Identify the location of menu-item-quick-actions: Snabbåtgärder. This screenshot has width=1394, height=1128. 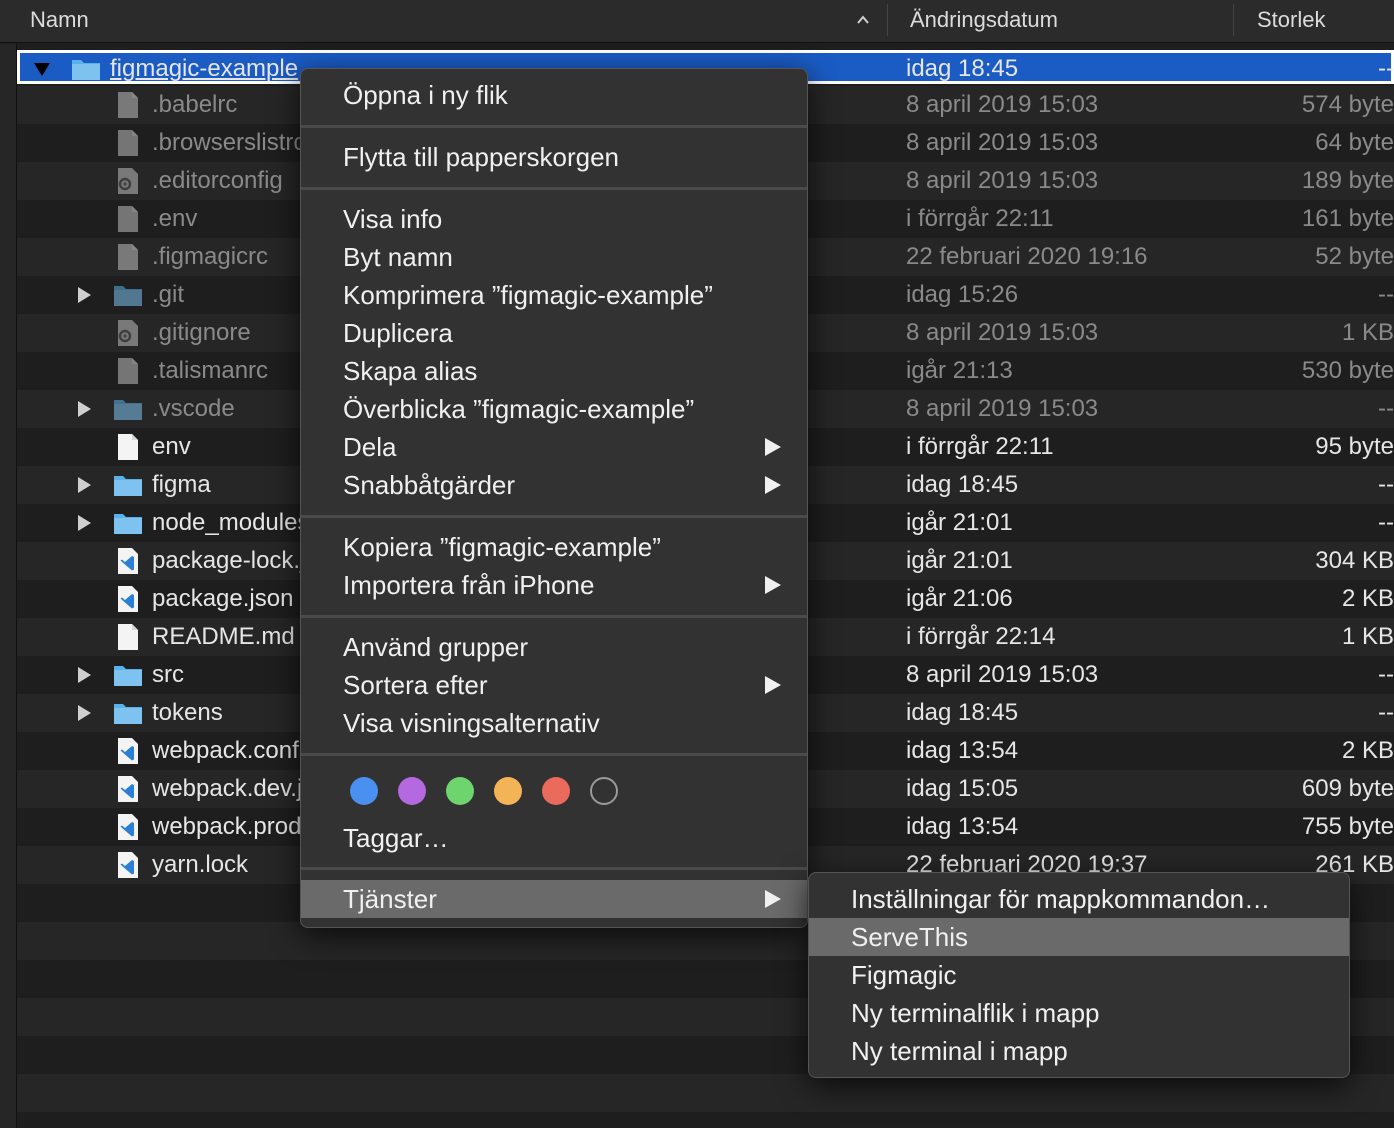
(554, 485).